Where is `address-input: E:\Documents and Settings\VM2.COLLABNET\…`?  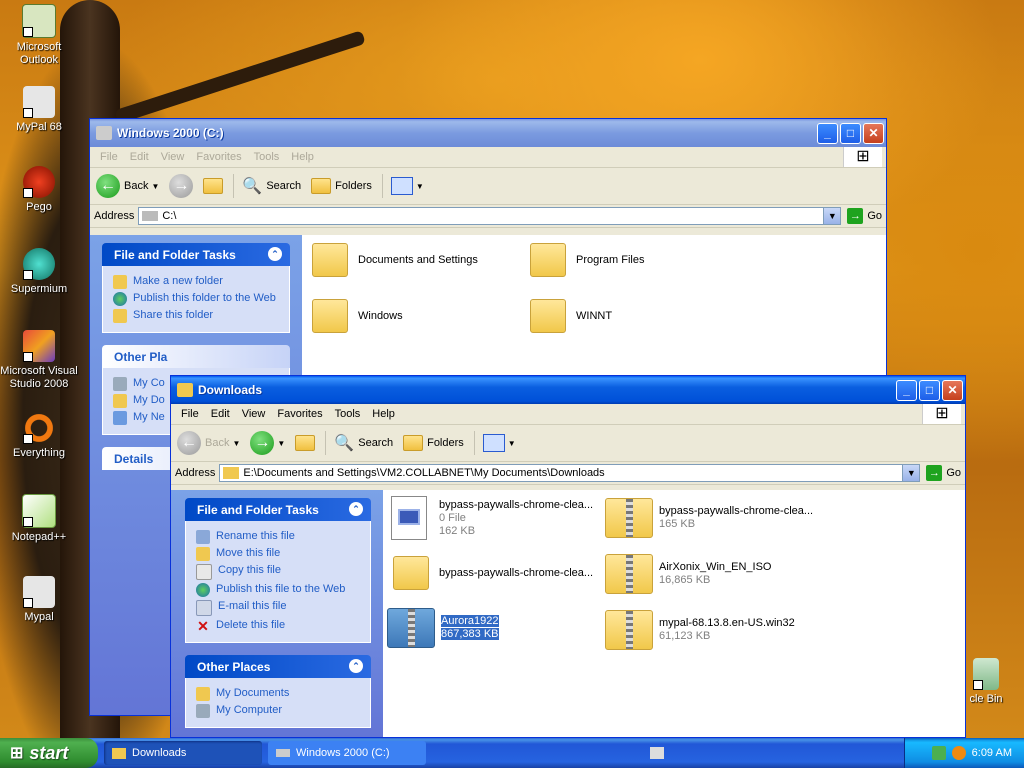
address-input: E:\Documents and Settings\VM2.COLLABNET\… is located at coordinates (570, 473).